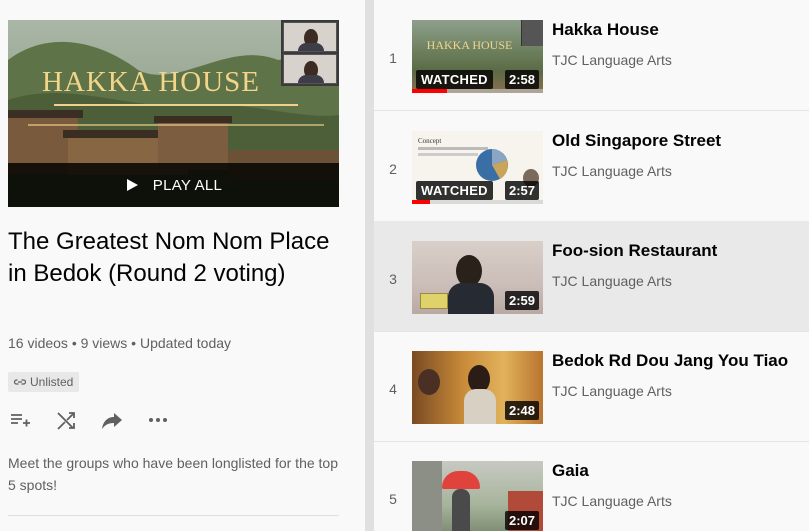 This screenshot has width=809, height=531. Describe the element at coordinates (477, 202) in the screenshot. I see `progress-track` at that location.